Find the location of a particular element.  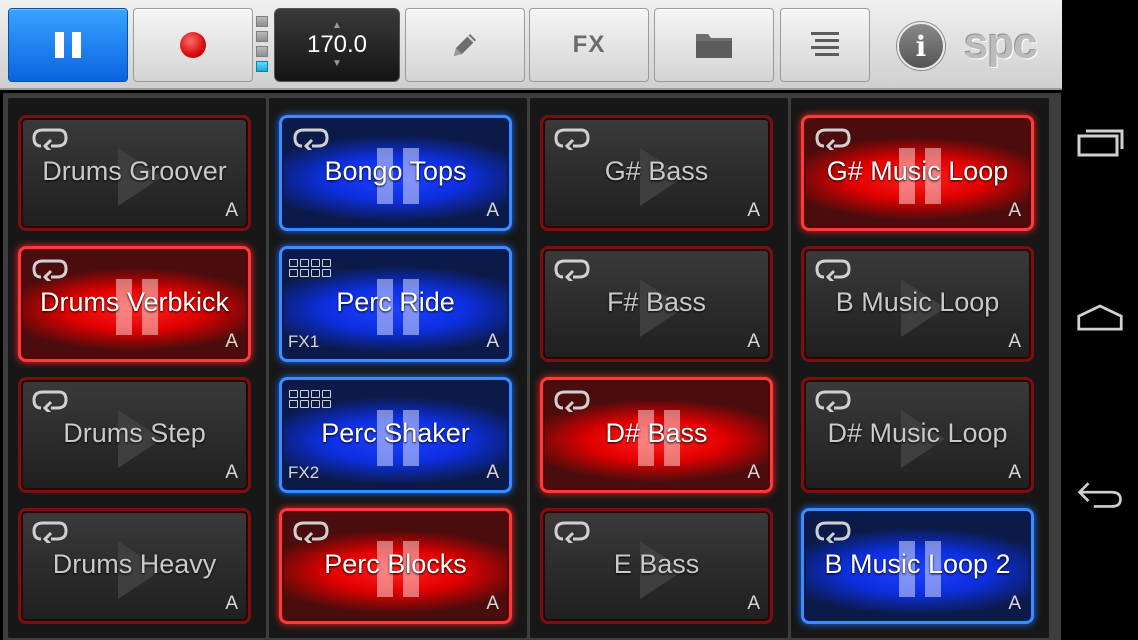

sample-pad: Perc Blocks A is located at coordinates (395, 566).